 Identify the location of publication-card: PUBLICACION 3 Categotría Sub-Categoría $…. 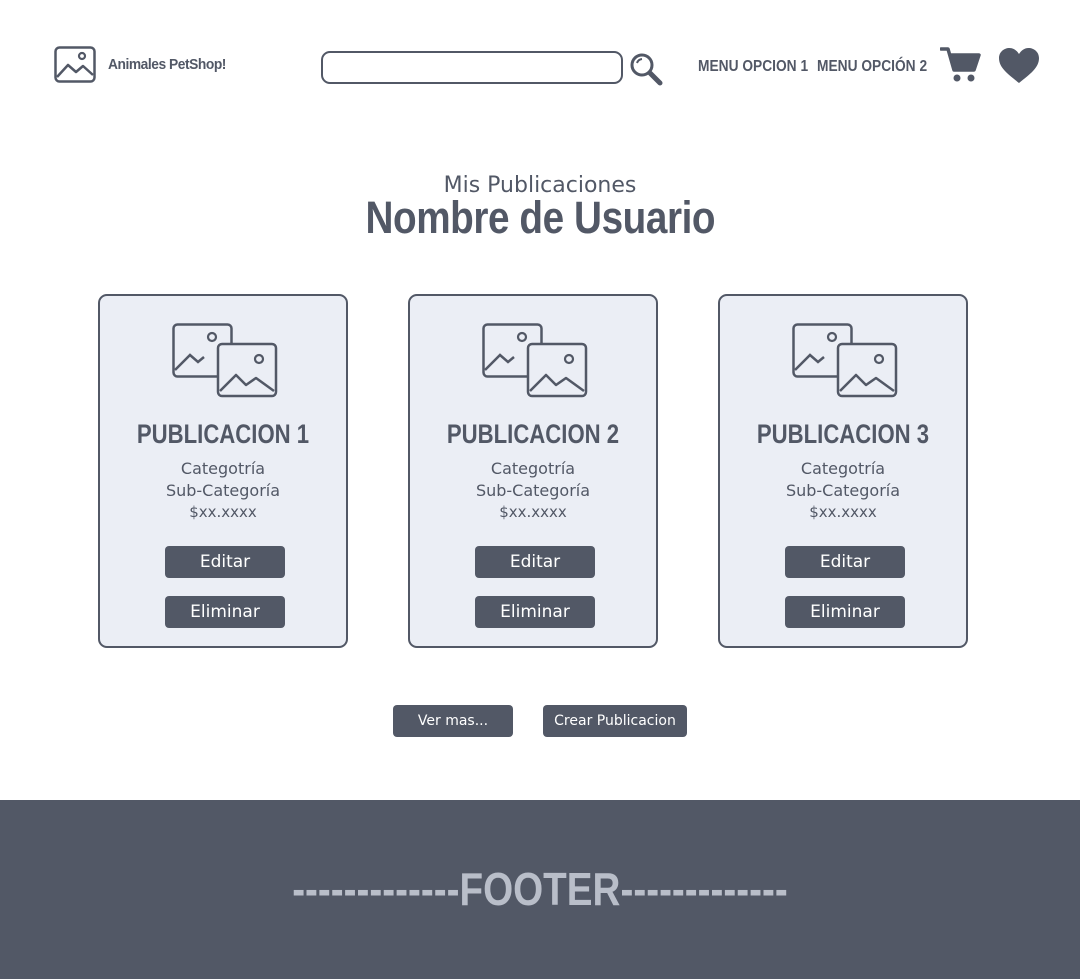
(843, 471).